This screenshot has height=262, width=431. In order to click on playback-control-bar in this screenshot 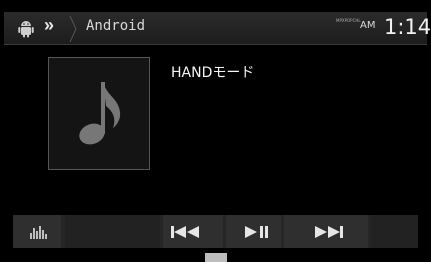, I will do `click(215, 231)`.